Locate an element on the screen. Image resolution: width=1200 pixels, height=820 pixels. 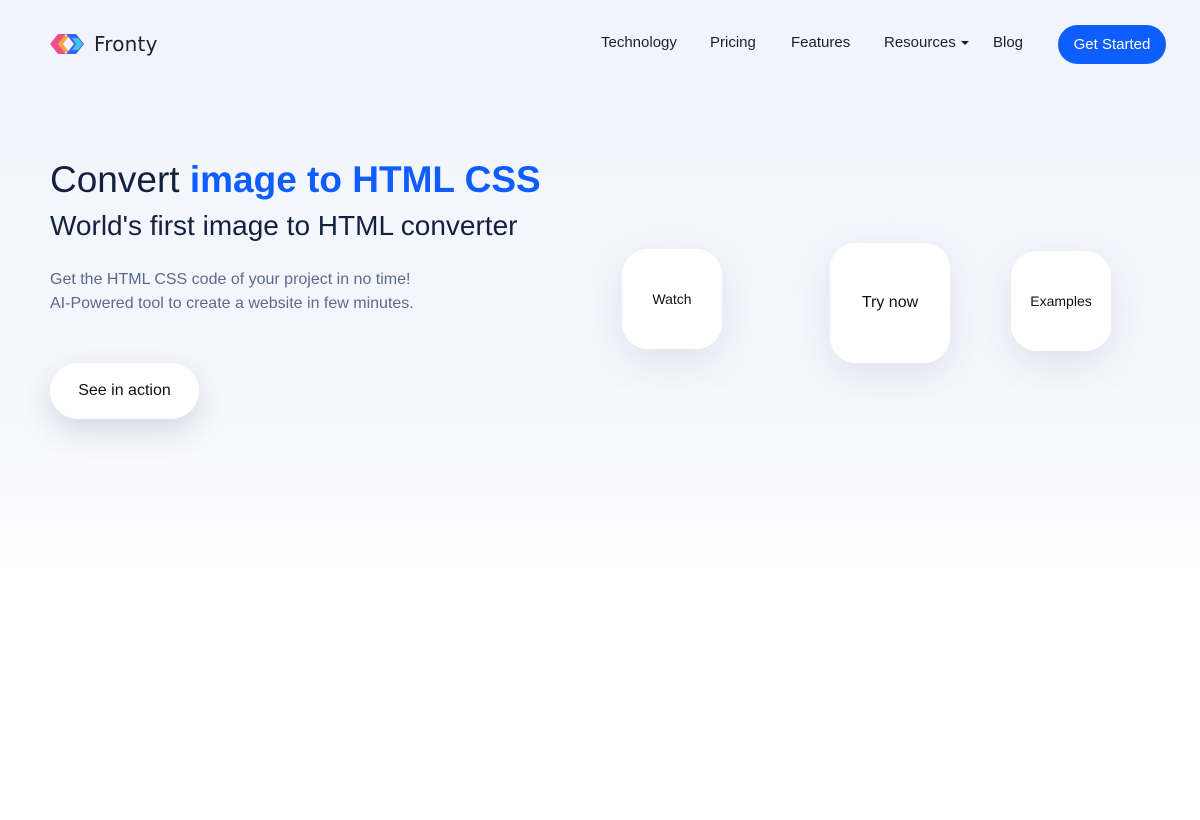
hero-title: Convert image to HTML CSS is located at coordinates (295, 180).